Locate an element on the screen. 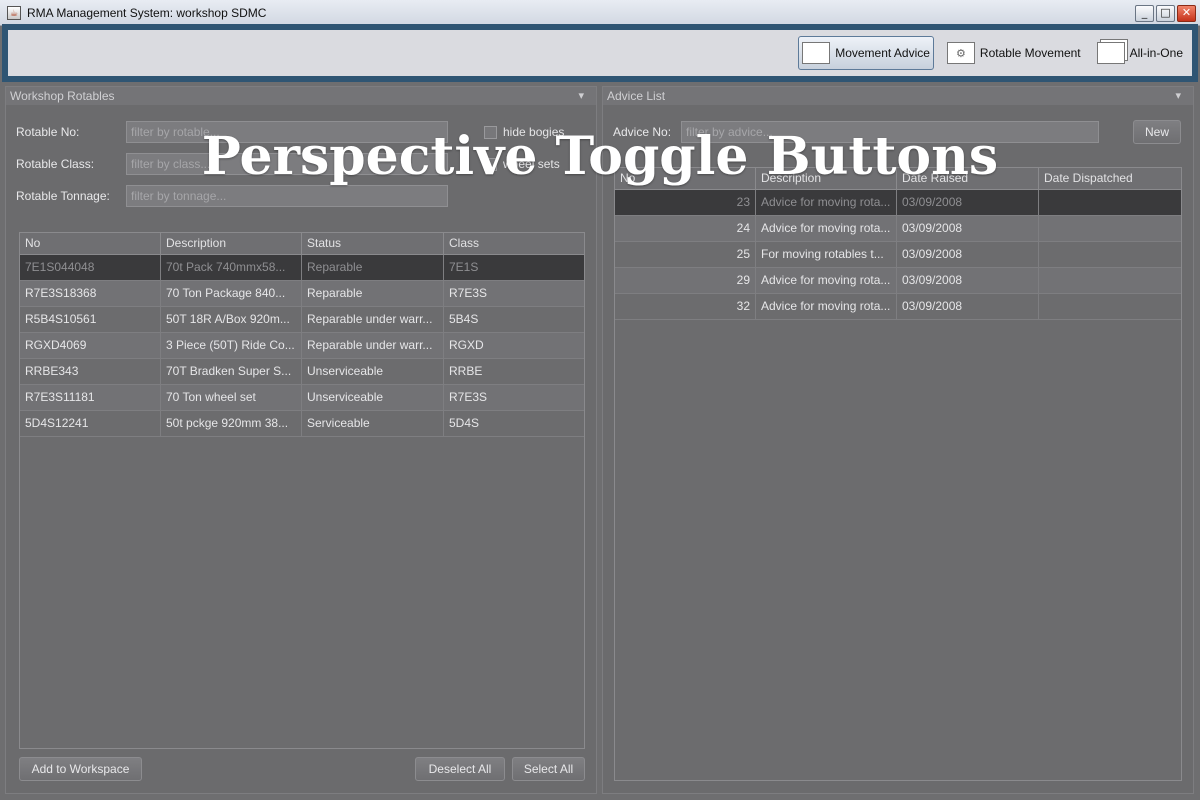  table-cell: 25 is located at coordinates (685, 254).